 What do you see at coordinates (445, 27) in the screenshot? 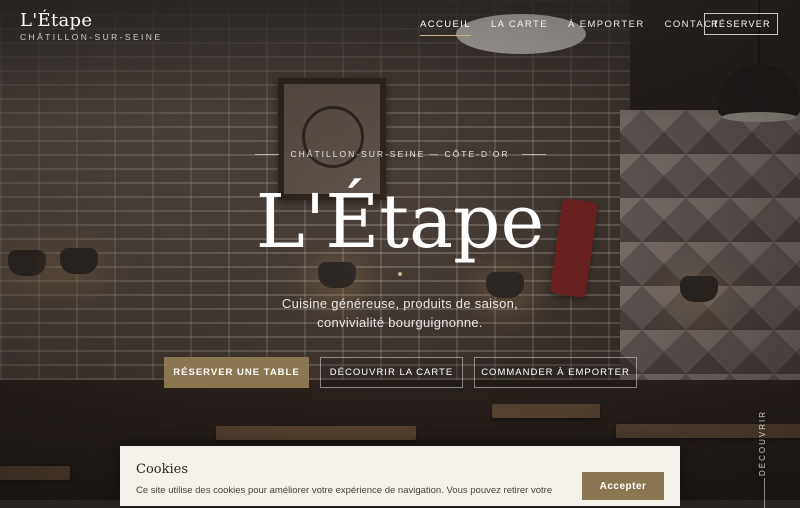
I see `nav-link-accueil: ACCUEIL` at bounding box center [445, 27].